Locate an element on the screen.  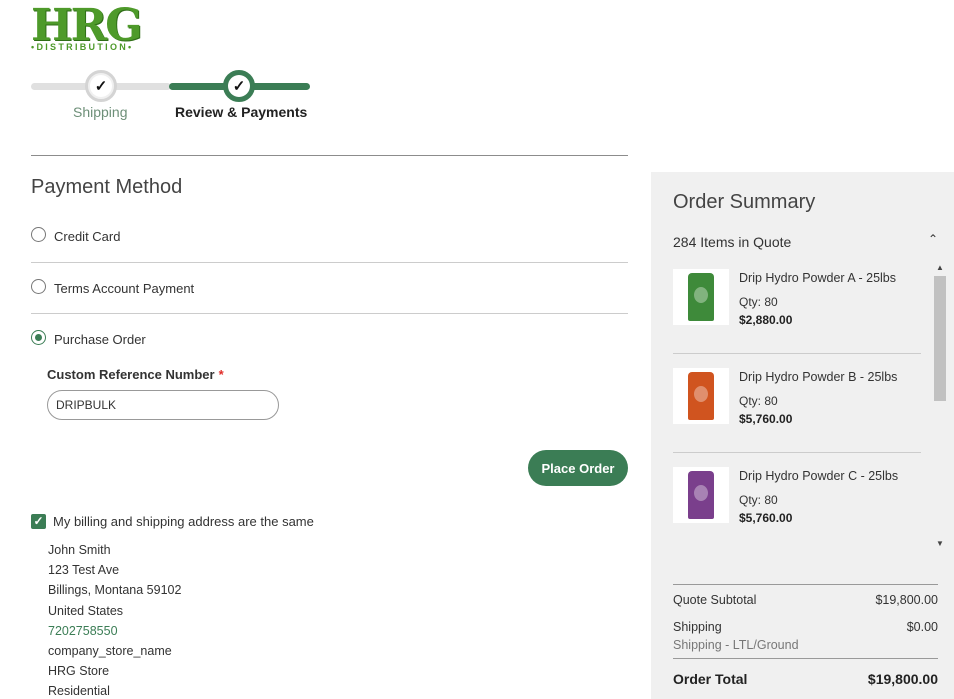
address-company: company_store_name is located at coordinates (110, 651).